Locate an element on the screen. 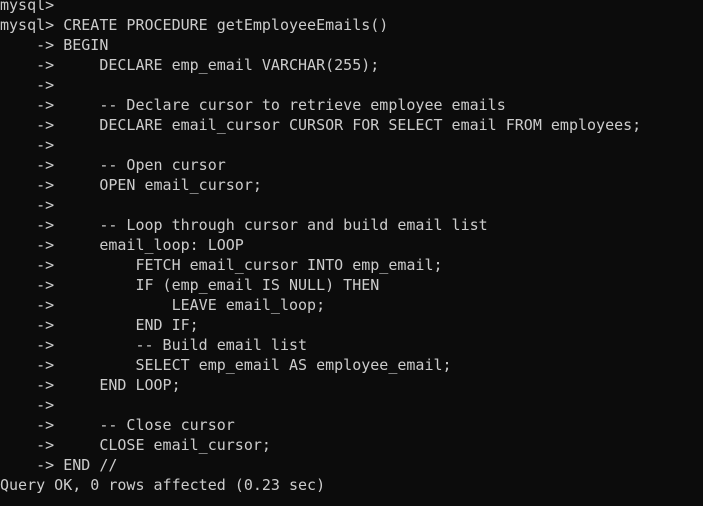  sql-code: LEAVE email_loop; is located at coordinates (194, 305).